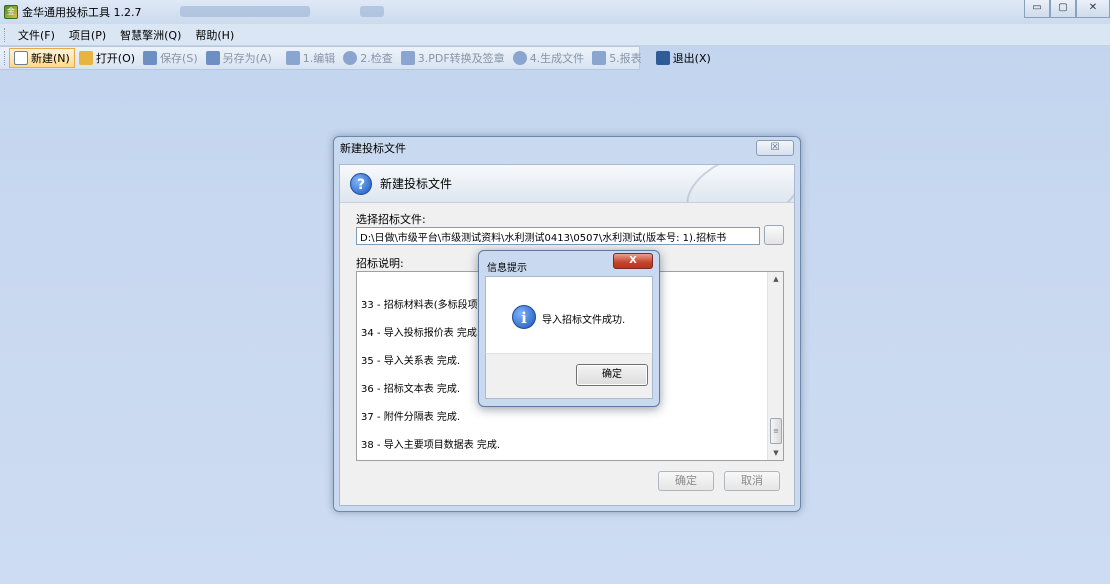  Describe the element at coordinates (775, 148) in the screenshot. I see `dialog-close-button: ☒` at that location.